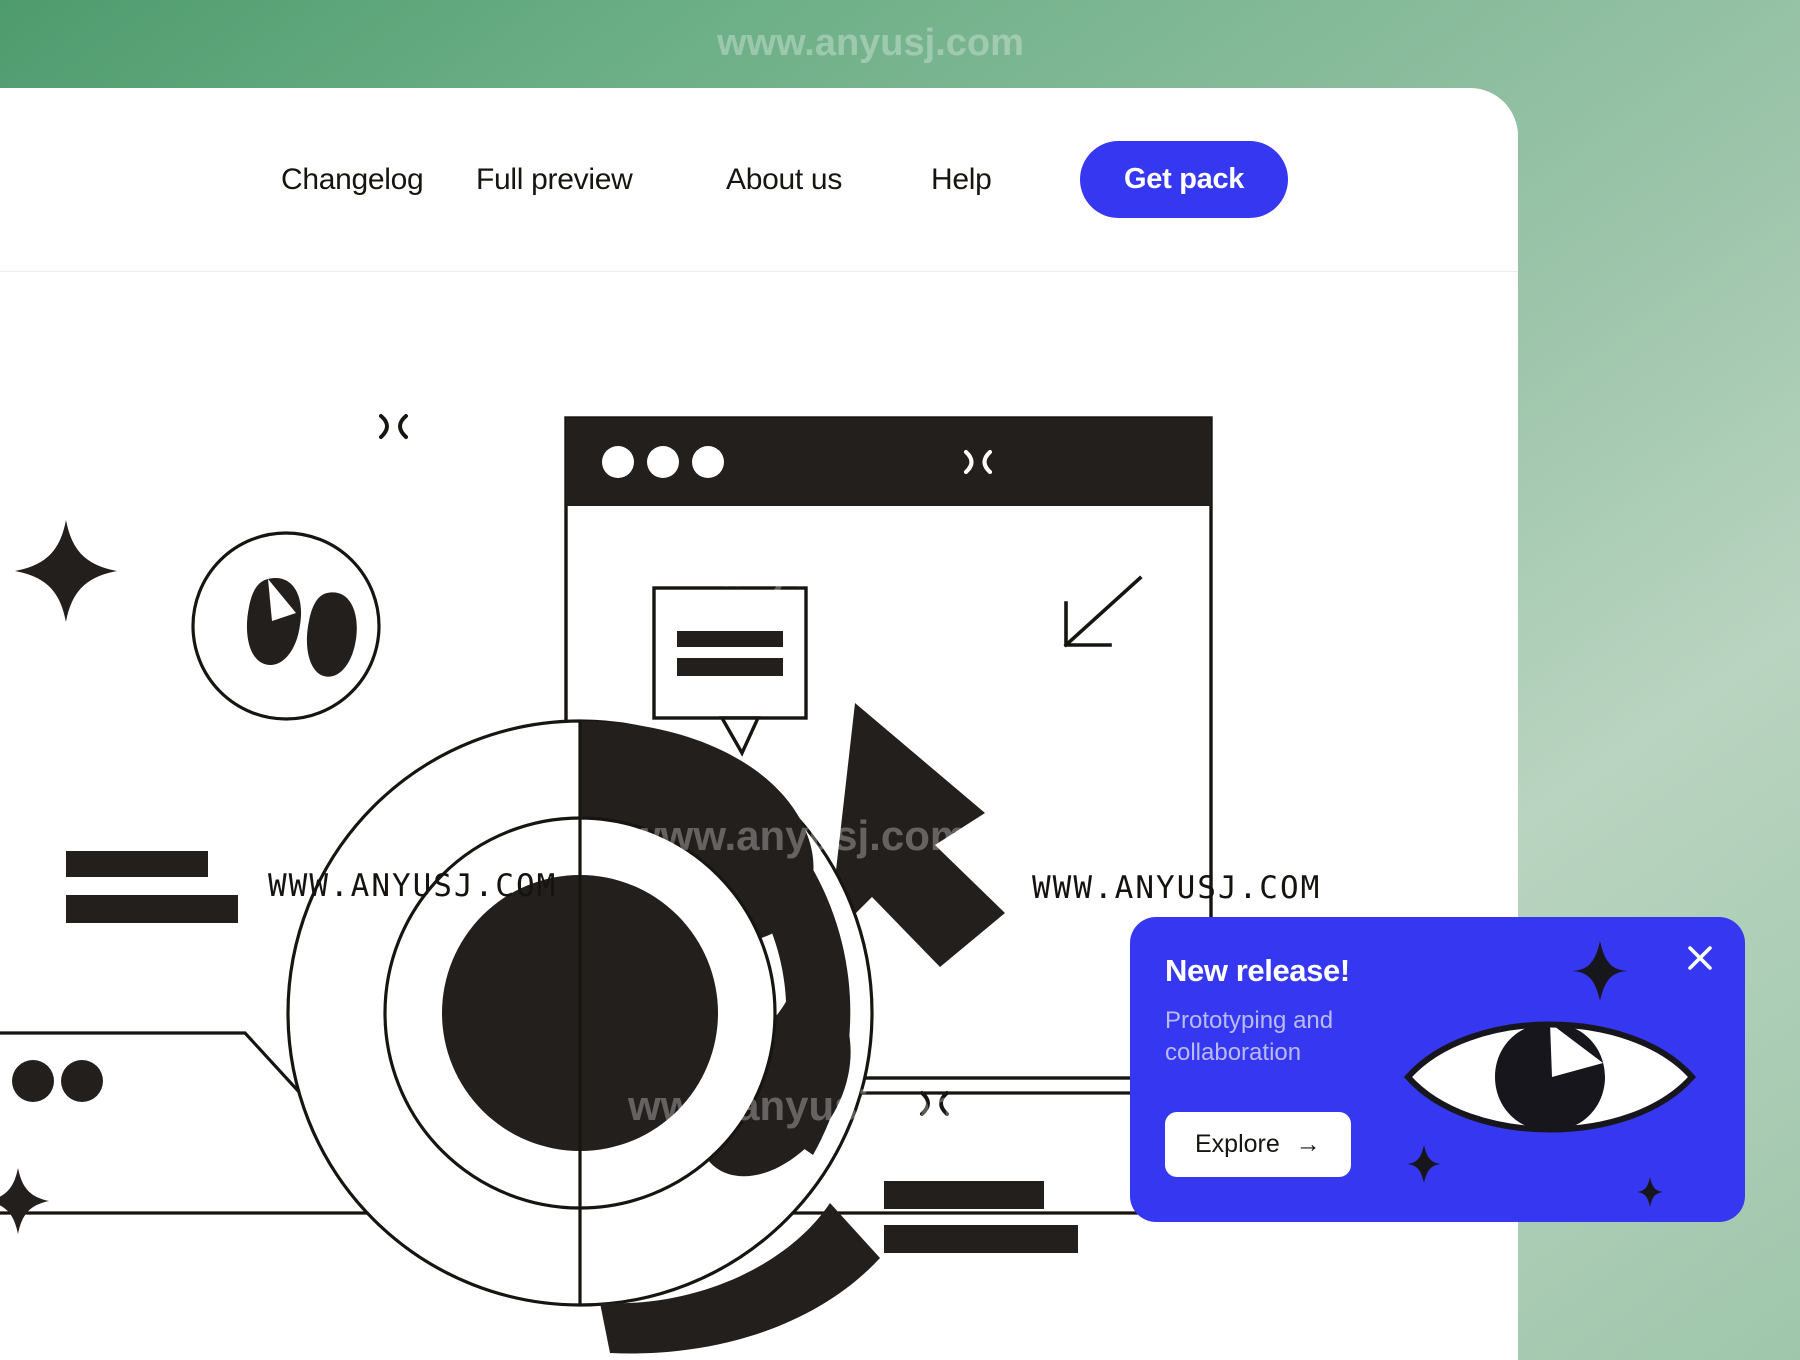 The height and width of the screenshot is (1360, 1800). What do you see at coordinates (1550, 1077) in the screenshot?
I see `eye-icon` at bounding box center [1550, 1077].